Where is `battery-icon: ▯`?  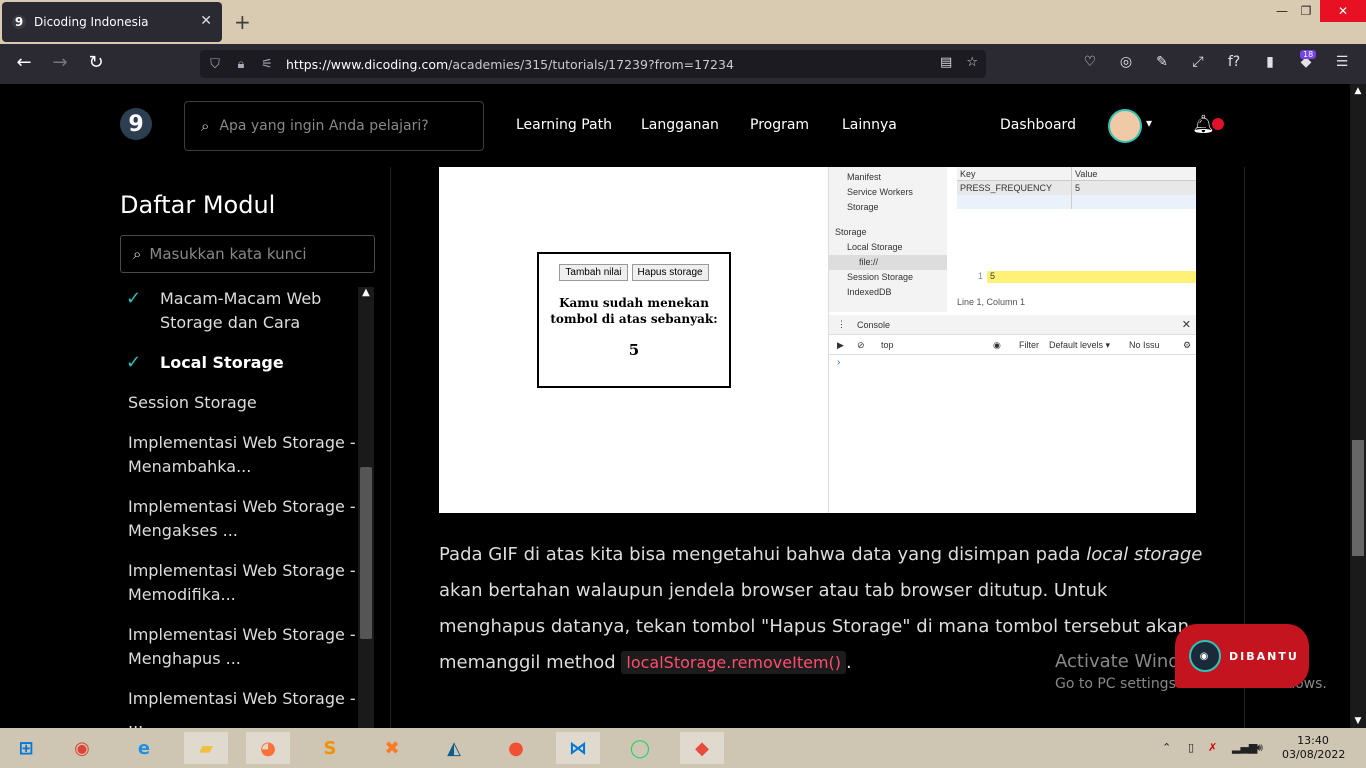 battery-icon: ▯ is located at coordinates (1191, 747).